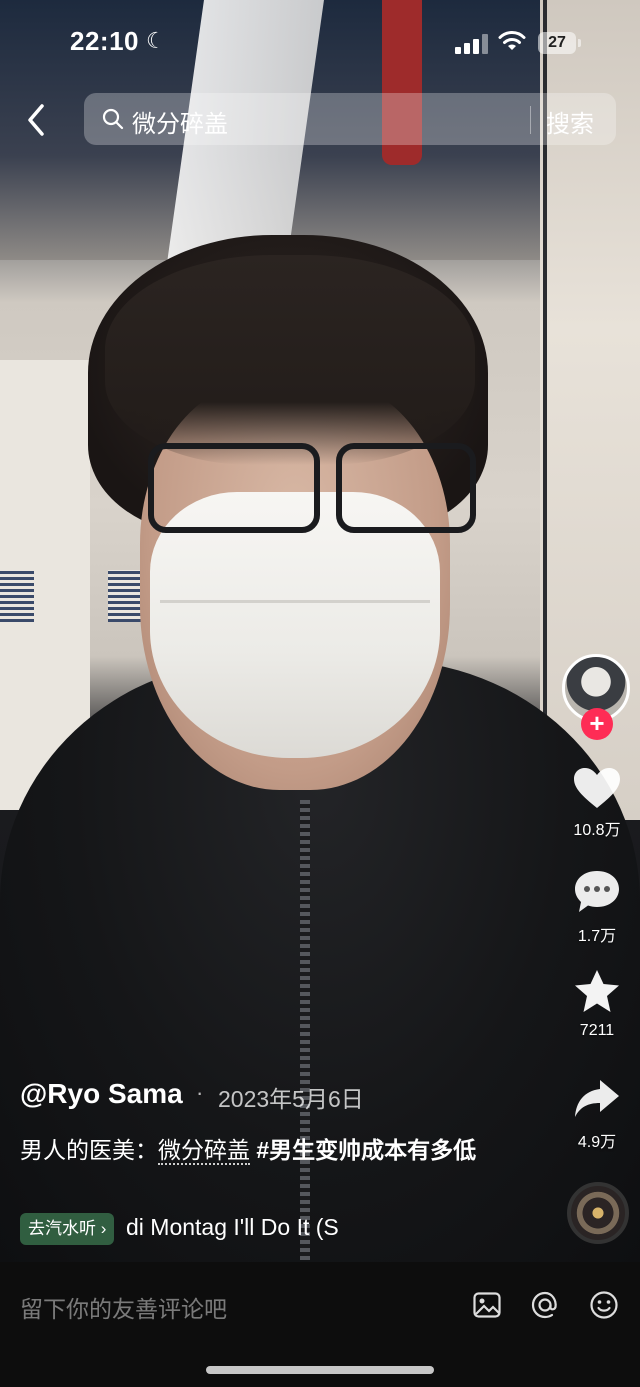 The height and width of the screenshot is (1387, 640). What do you see at coordinates (156, 40) in the screenshot?
I see `moon-icon: ☾` at bounding box center [156, 40].